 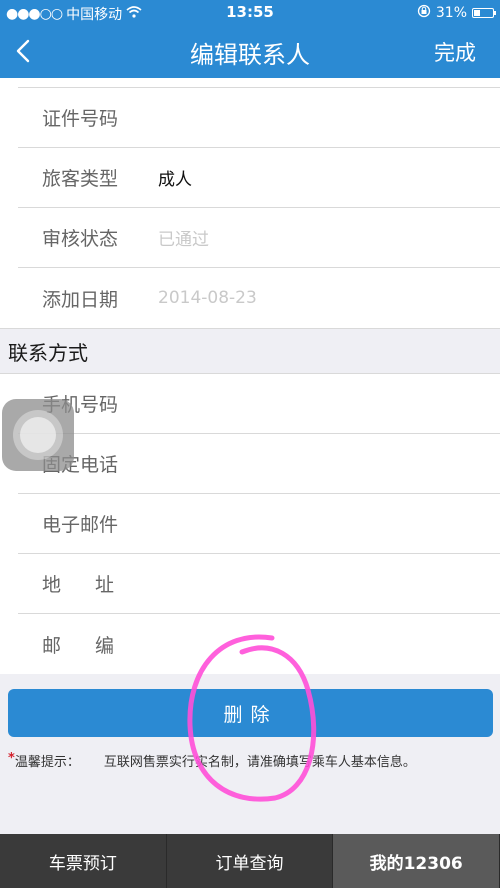 What do you see at coordinates (259, 584) in the screenshot?
I see `address-row: 地址` at bounding box center [259, 584].